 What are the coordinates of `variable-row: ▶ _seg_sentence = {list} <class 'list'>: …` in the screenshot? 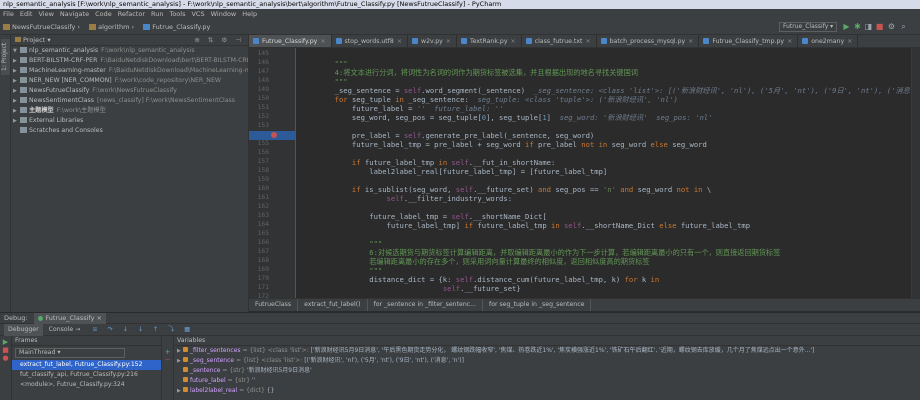 It's located at (547, 361).